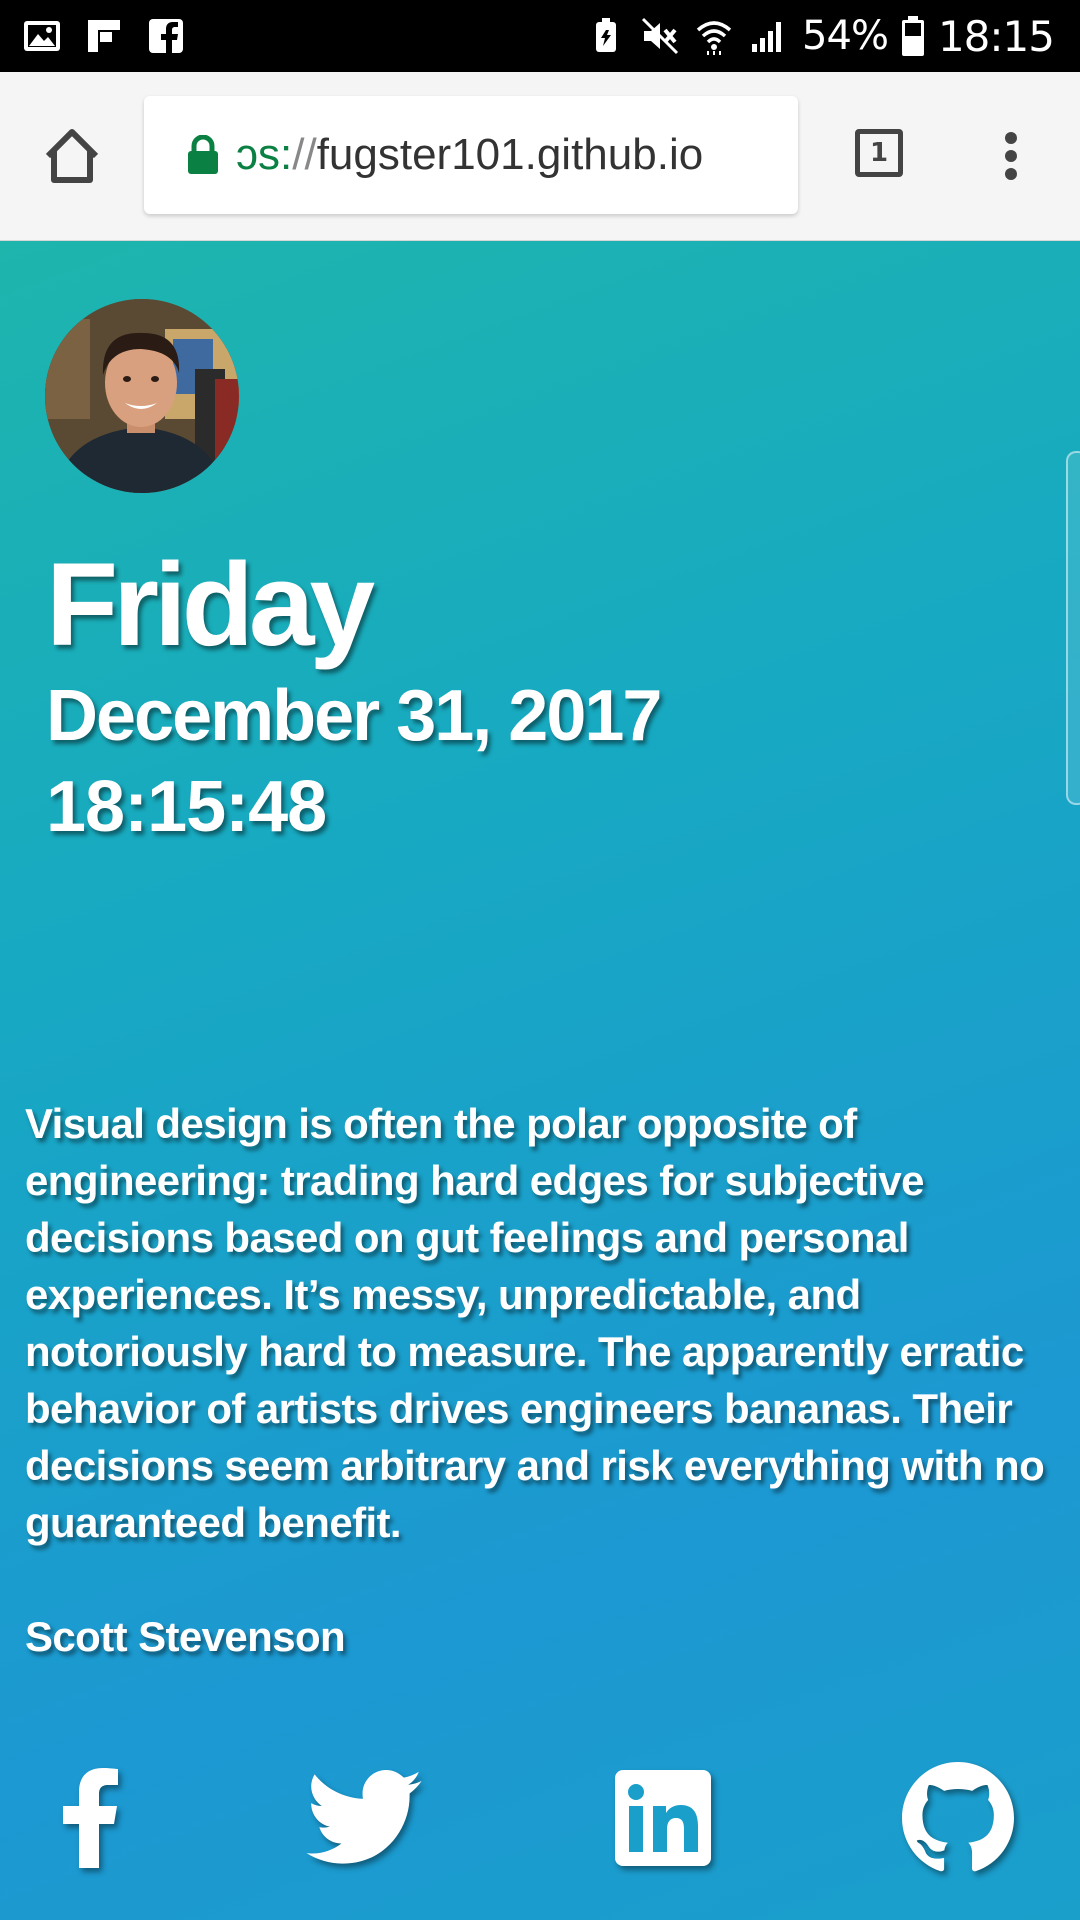 This screenshot has width=1080, height=1920. What do you see at coordinates (912, 36) in the screenshot?
I see `battery-icon` at bounding box center [912, 36].